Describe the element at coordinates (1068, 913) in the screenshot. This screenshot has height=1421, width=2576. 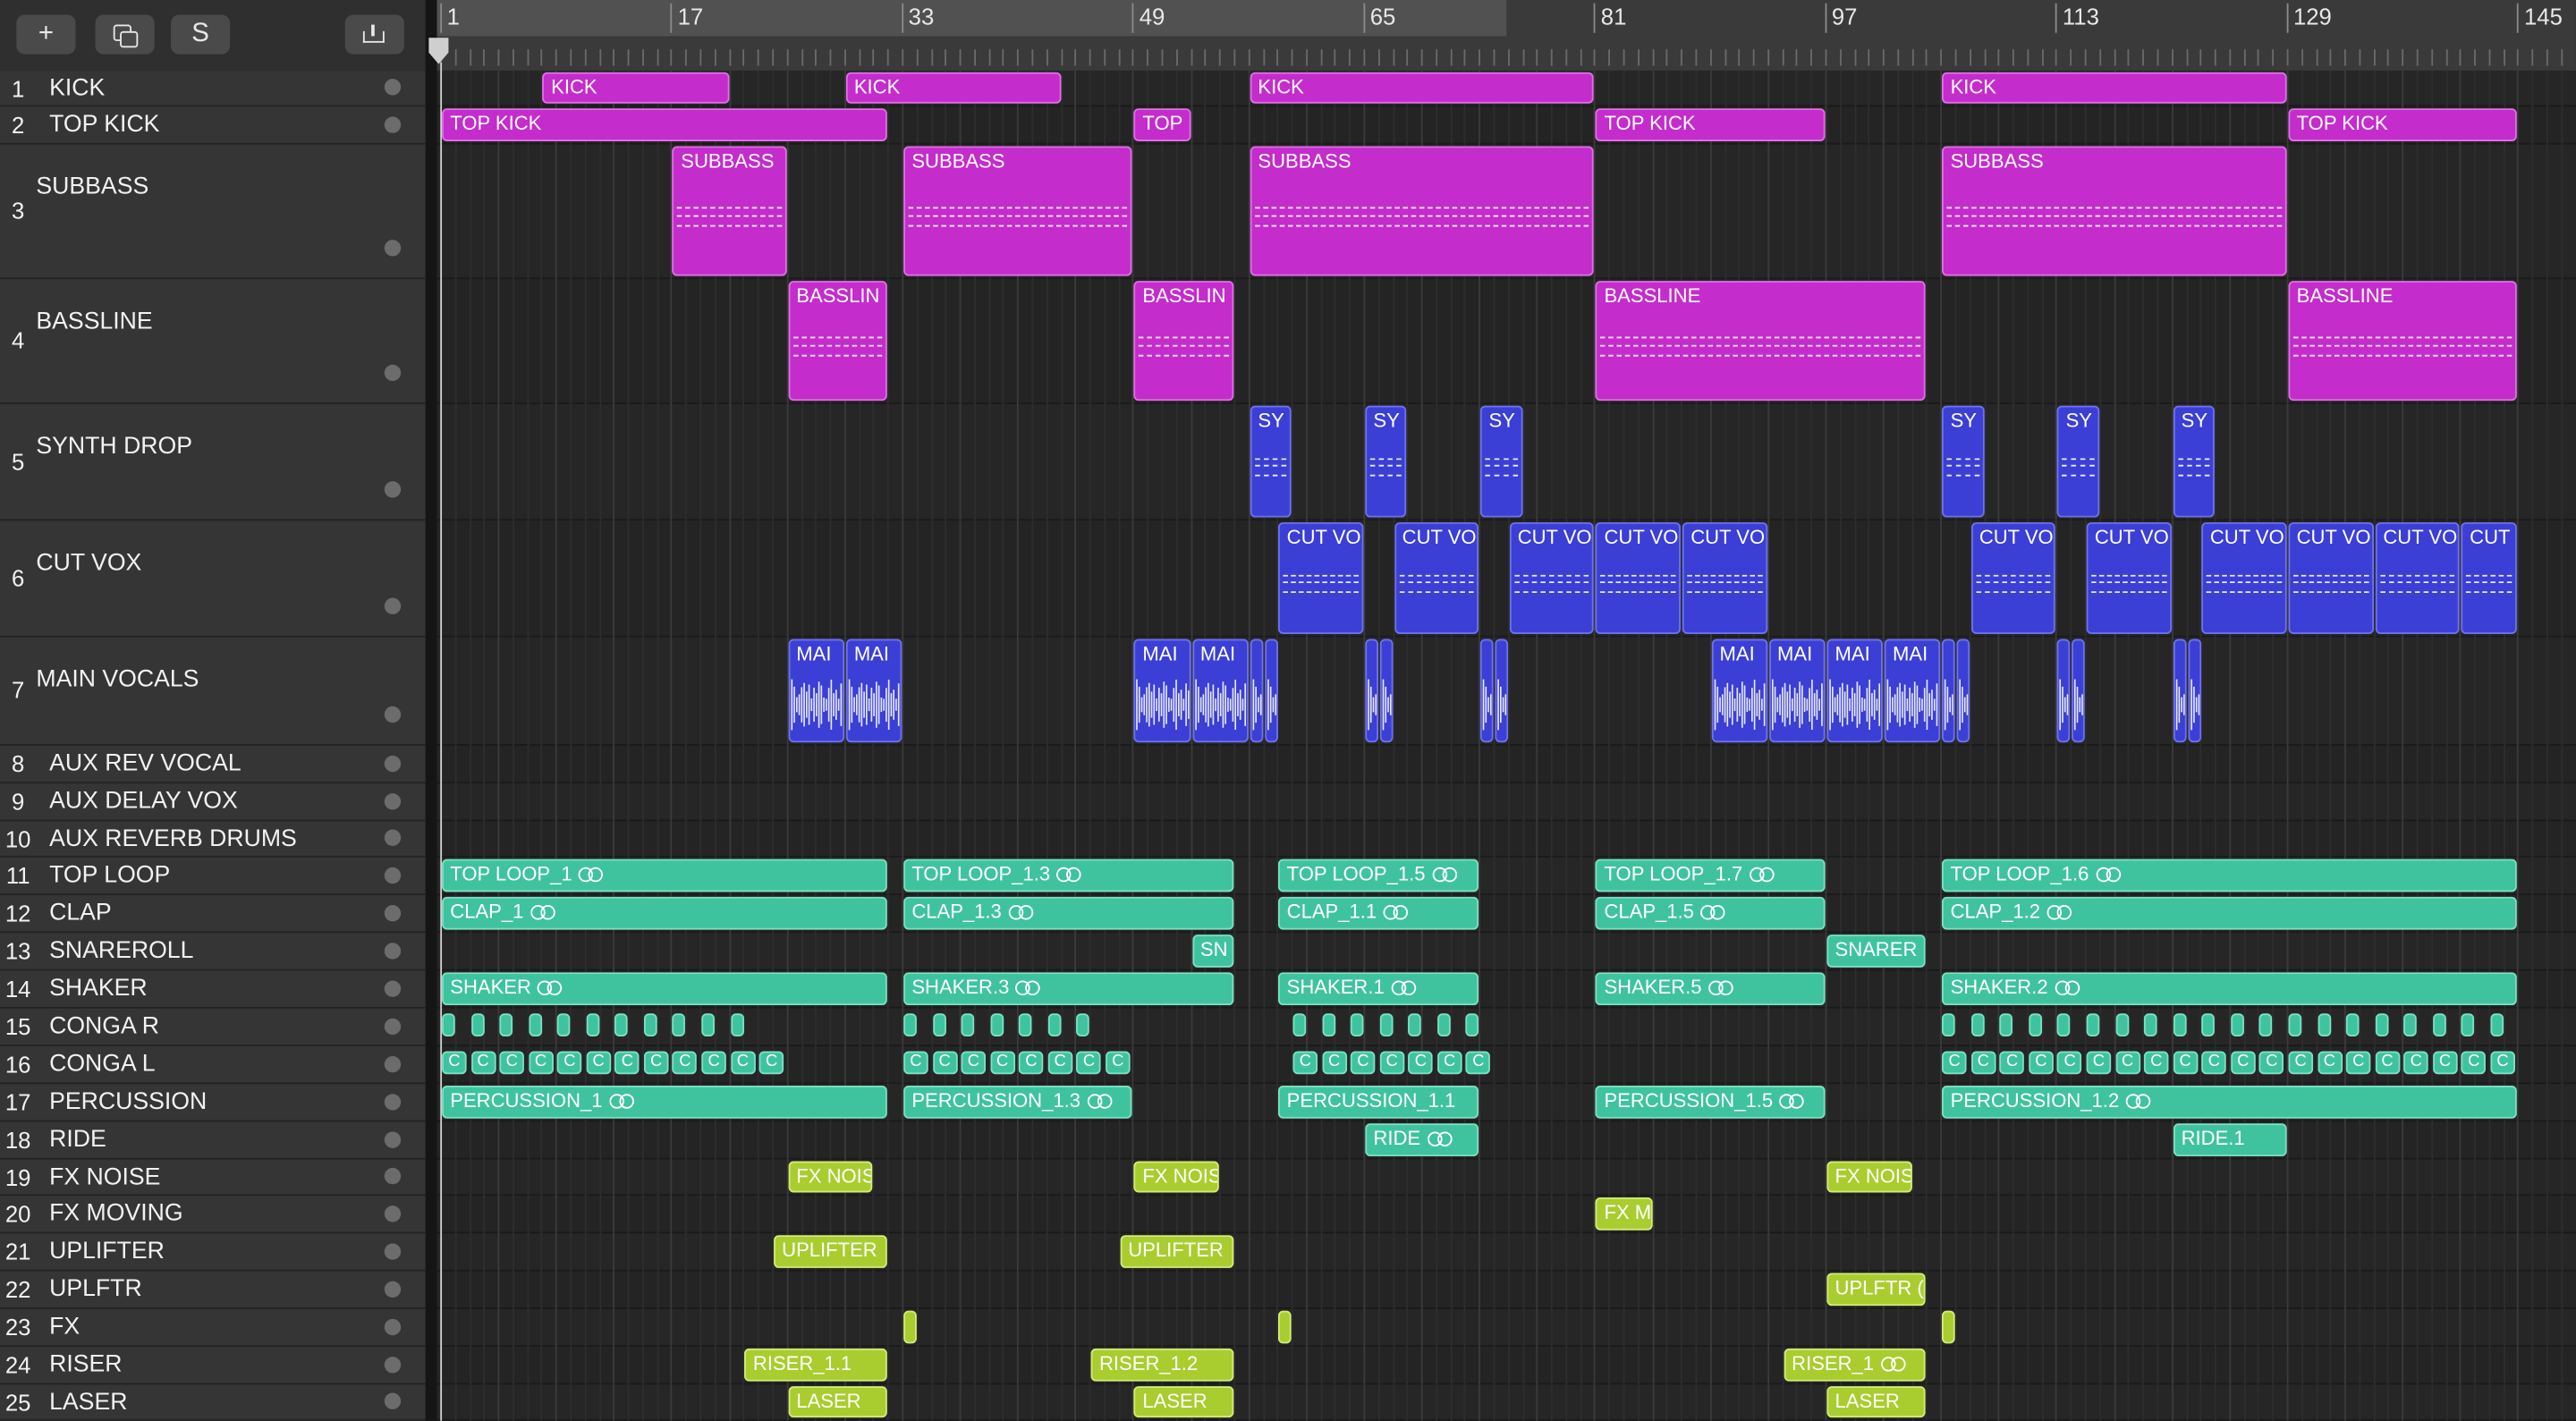
I see `region: CLAP_1.3` at that location.